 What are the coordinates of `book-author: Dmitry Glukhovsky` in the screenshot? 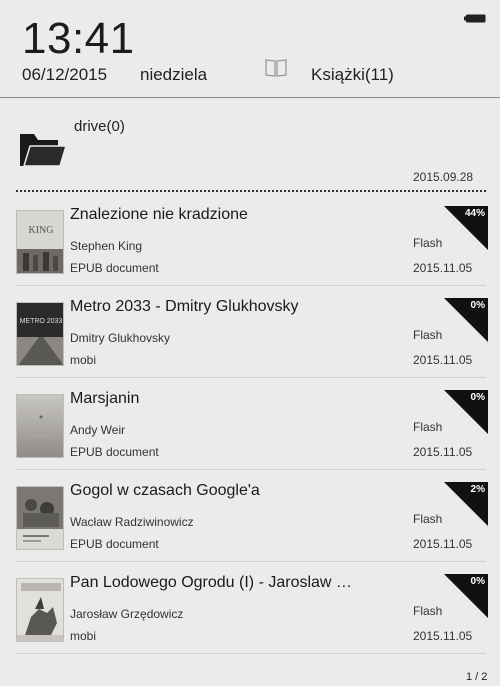 It's located at (120, 338).